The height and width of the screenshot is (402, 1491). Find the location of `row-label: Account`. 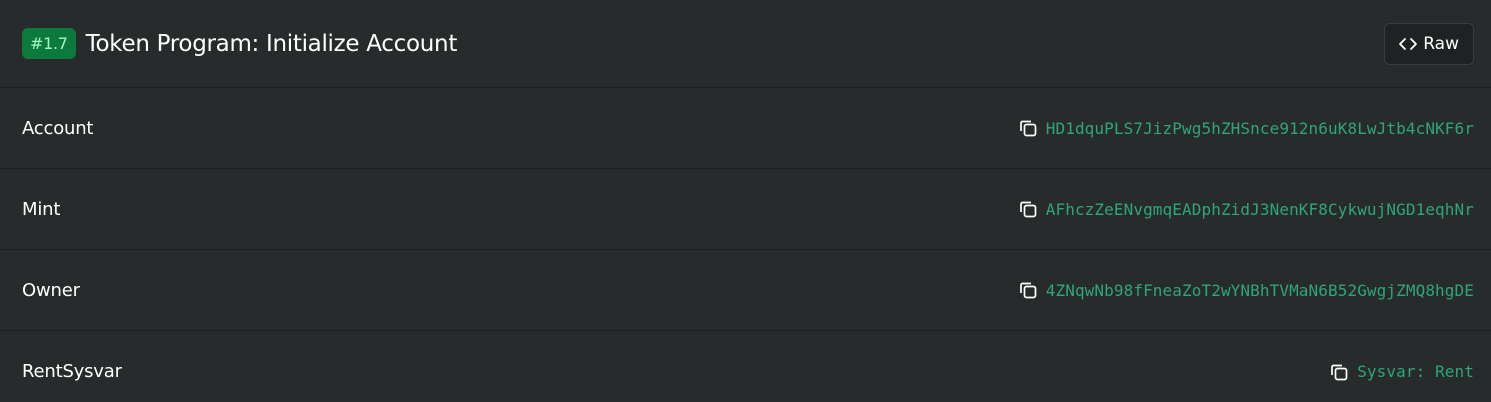

row-label: Account is located at coordinates (58, 128).